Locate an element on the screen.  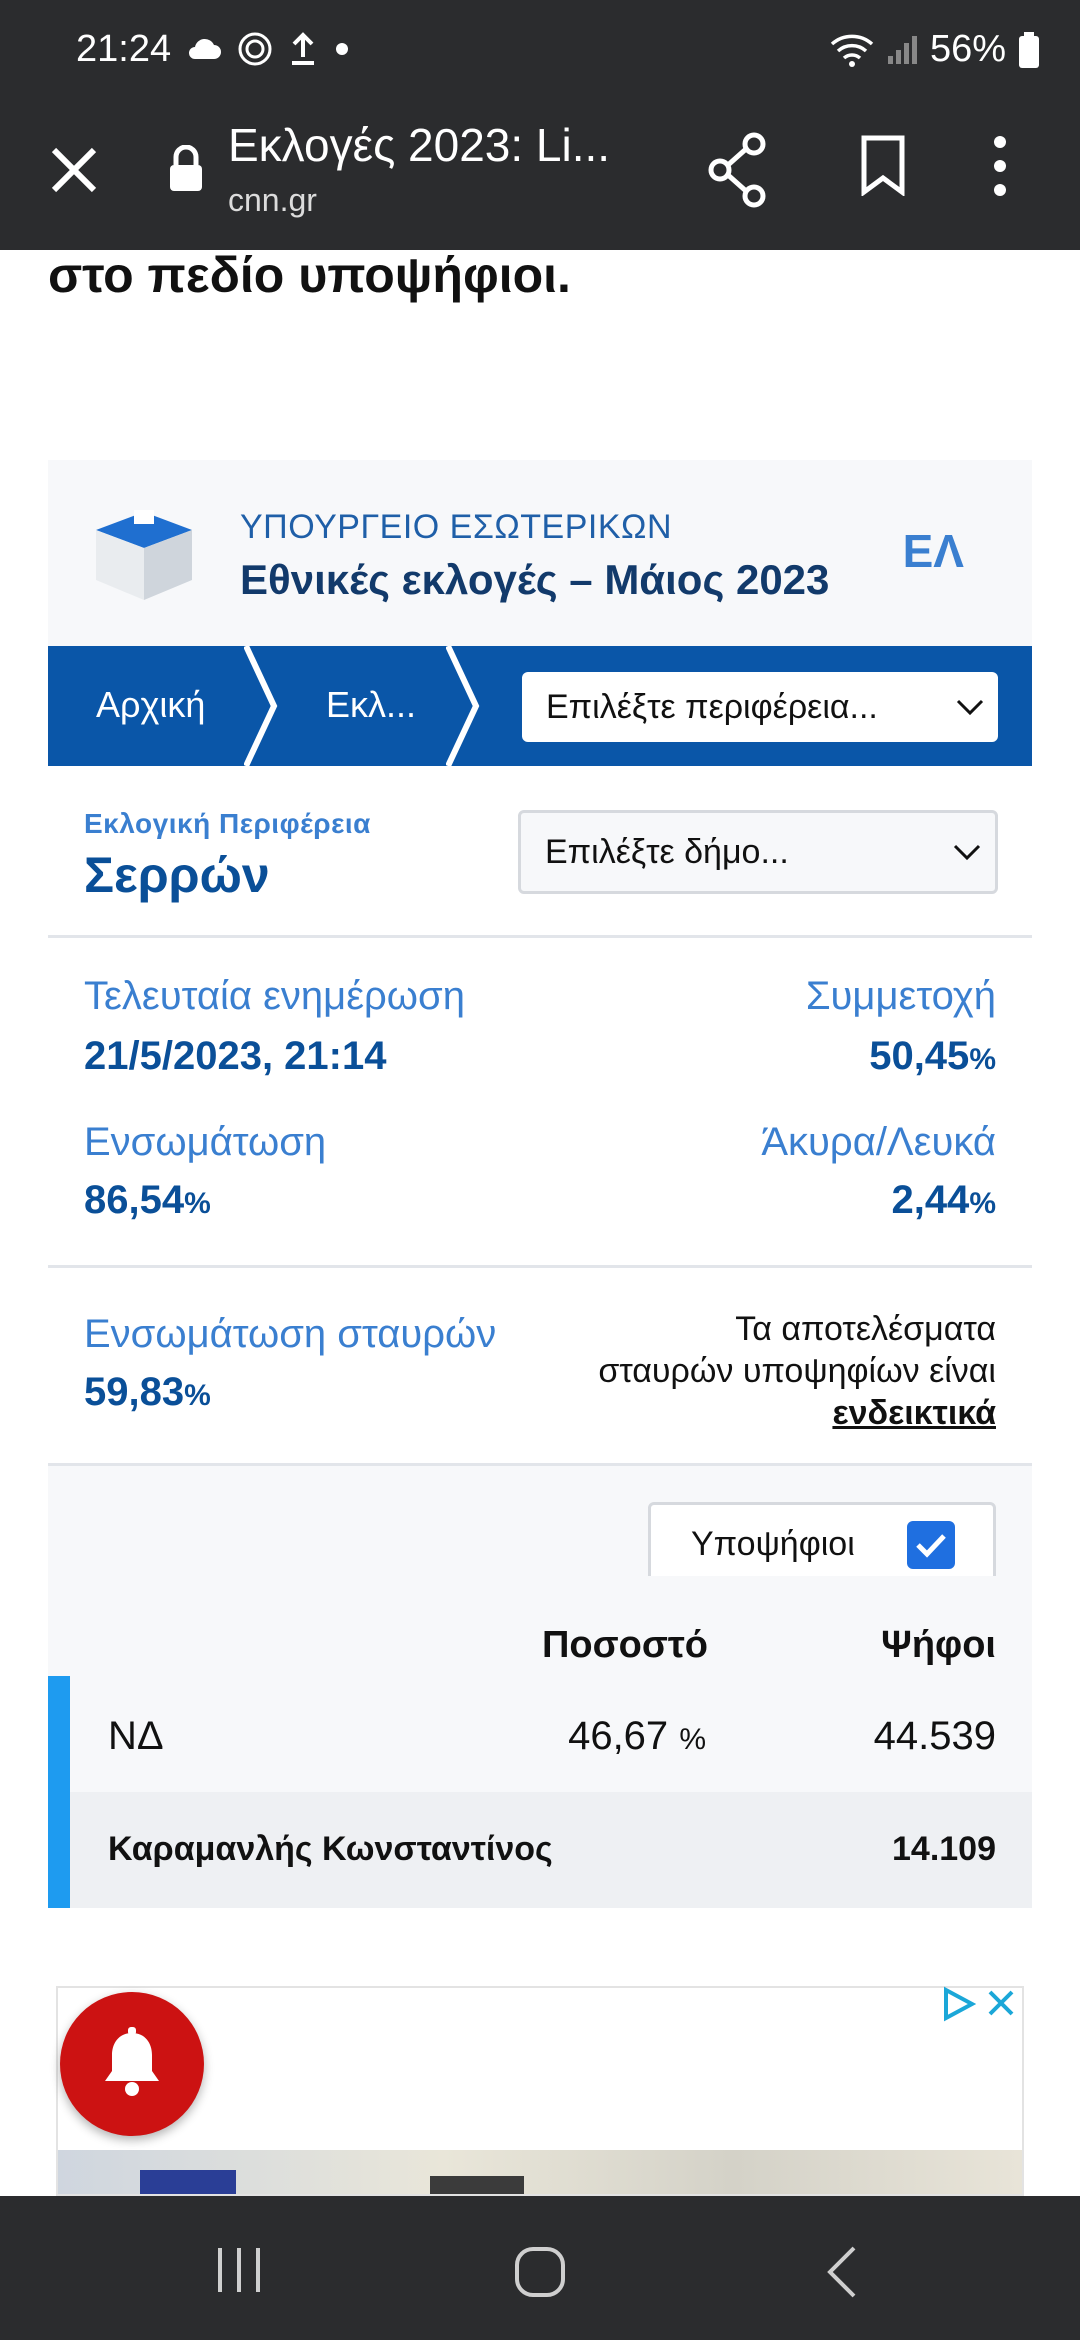
article-text: στο πεδίο υποψήφιοι. is located at coordinates (309, 275).